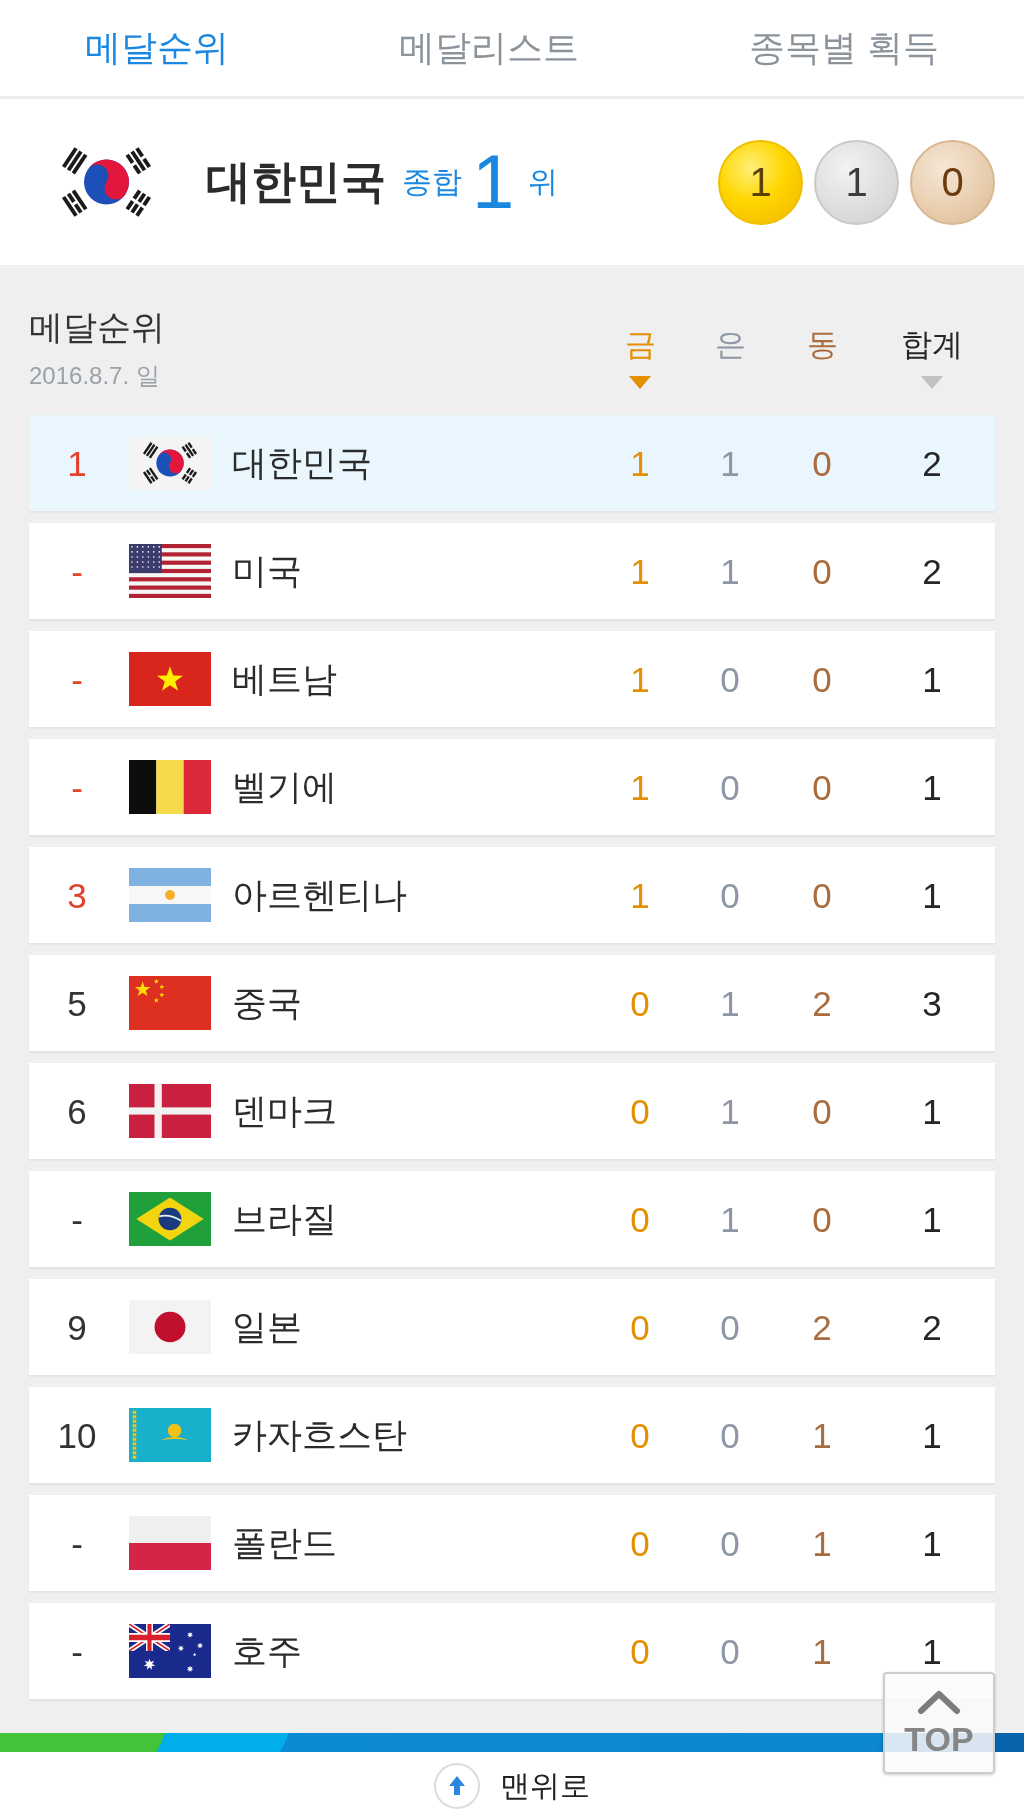  Describe the element at coordinates (512, 1327) in the screenshot. I see `standings-row: 9 일본 0 0 2 2` at that location.